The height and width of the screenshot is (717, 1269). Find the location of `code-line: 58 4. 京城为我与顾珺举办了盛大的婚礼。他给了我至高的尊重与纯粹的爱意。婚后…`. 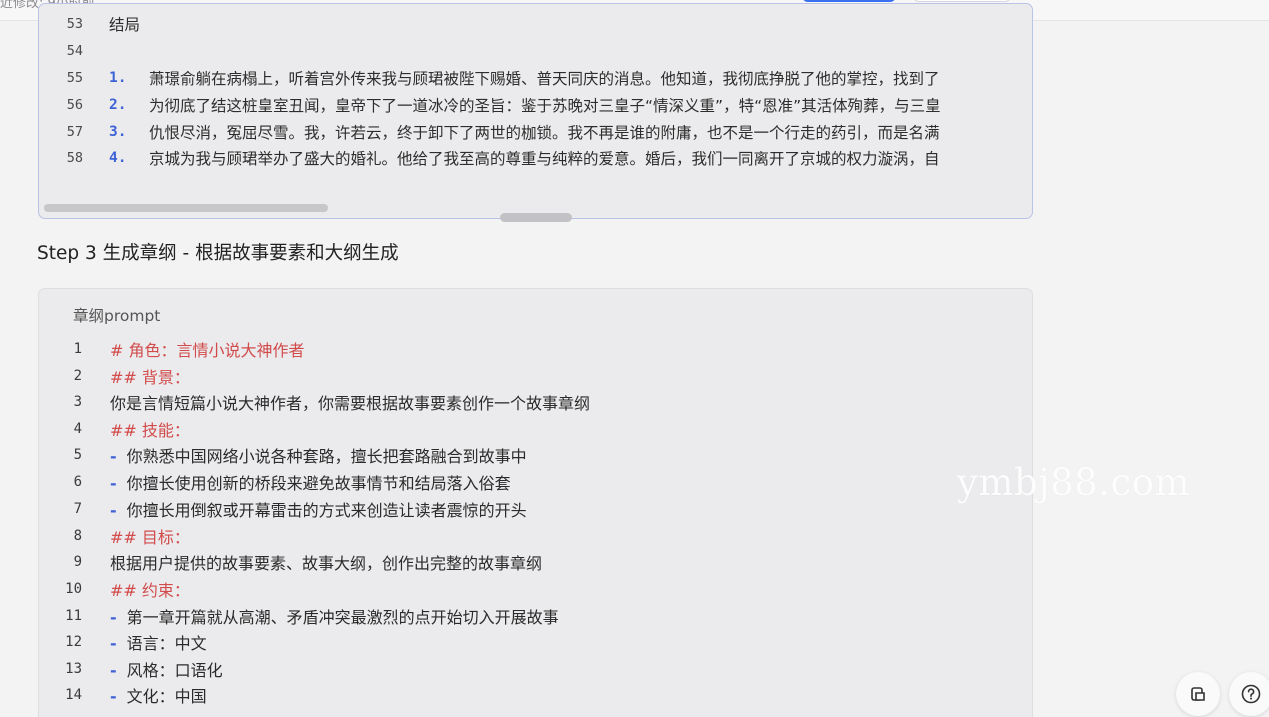

code-line: 58 4. 京城为我与顾珺举办了盛大的婚礼。他给了我至高的尊重与纯粹的爱意。婚后… is located at coordinates (489, 158).